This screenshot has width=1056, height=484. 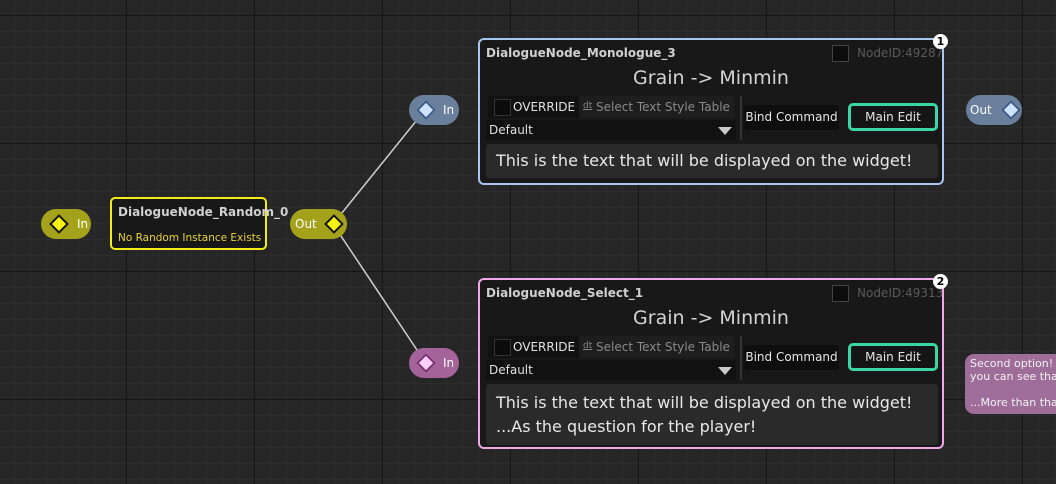 I want to click on select-in-label: In, so click(x=449, y=363).